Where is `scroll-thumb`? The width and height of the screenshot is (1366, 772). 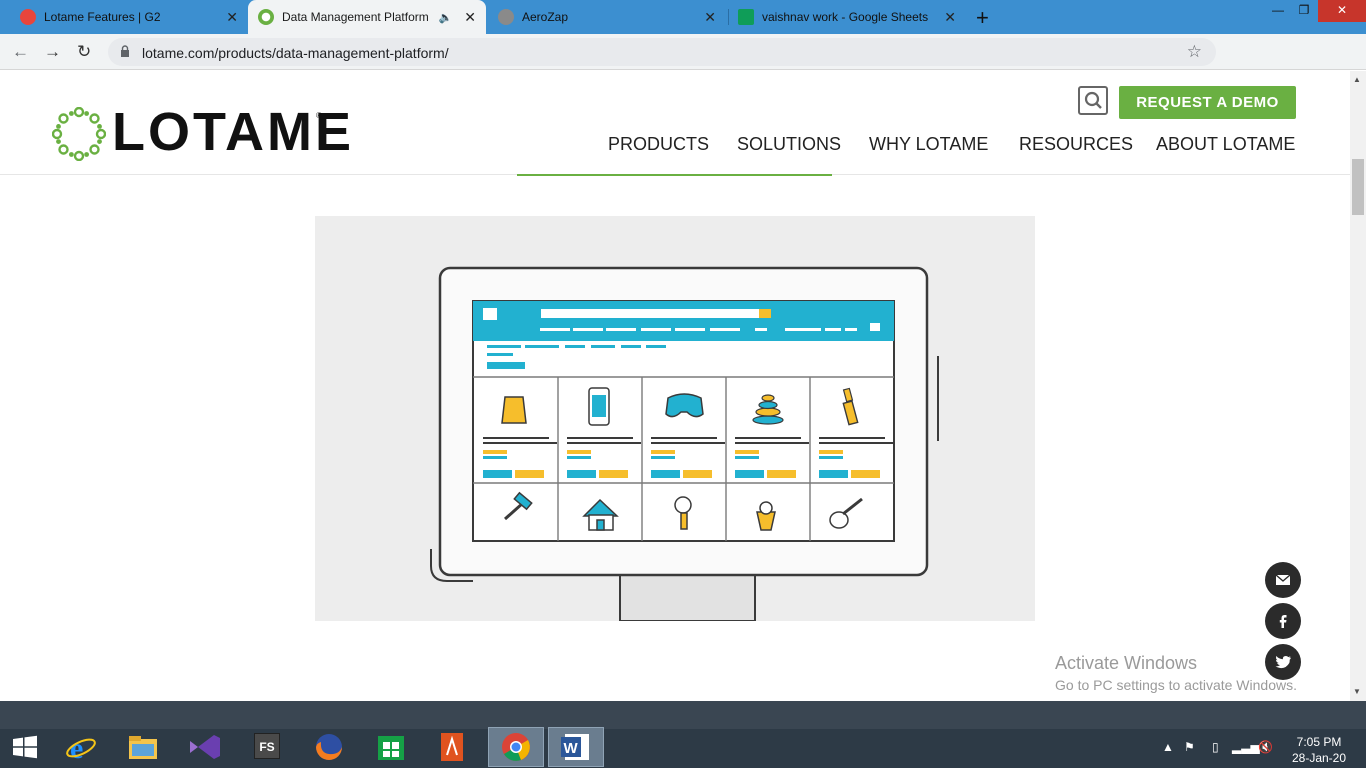
scroll-thumb is located at coordinates (1358, 187).